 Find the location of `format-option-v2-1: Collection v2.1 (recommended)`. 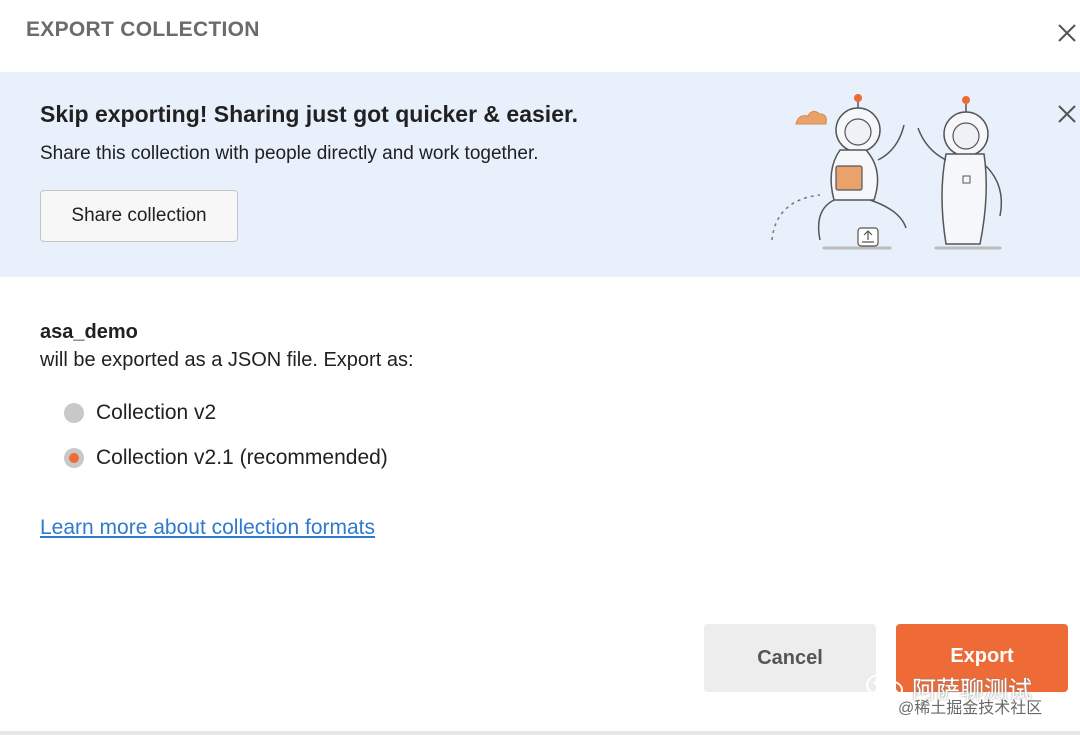

format-option-v2-1: Collection v2.1 (recommended) is located at coordinates (226, 458).